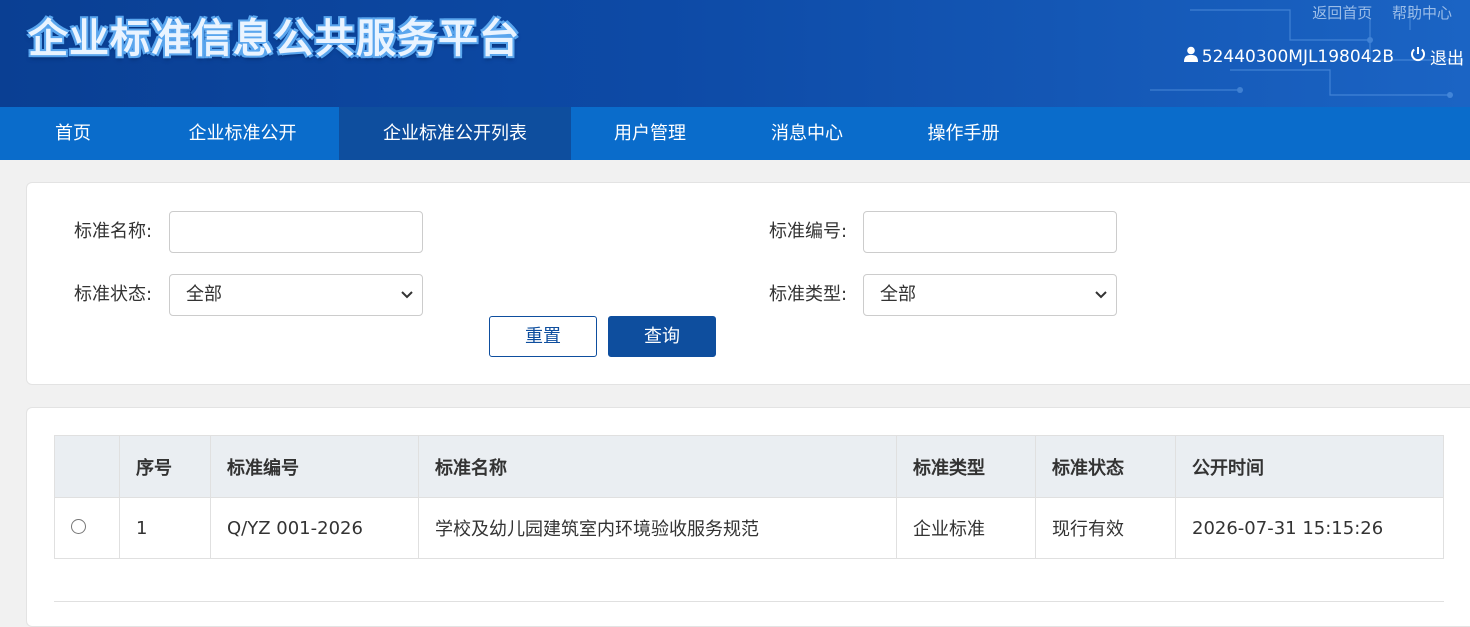 The height and width of the screenshot is (627, 1470). What do you see at coordinates (657, 466) in the screenshot?
I see `column-header-standard-name: 标准名称` at bounding box center [657, 466].